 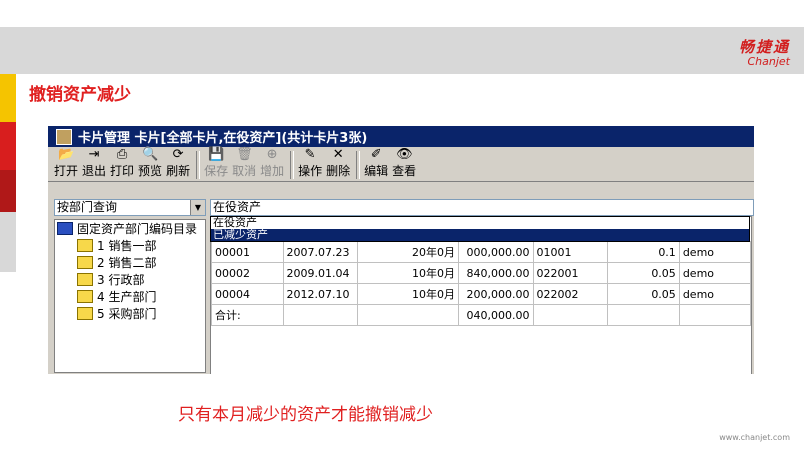 What do you see at coordinates (272, 154) in the screenshot?
I see `add-icon: ⊕` at bounding box center [272, 154].